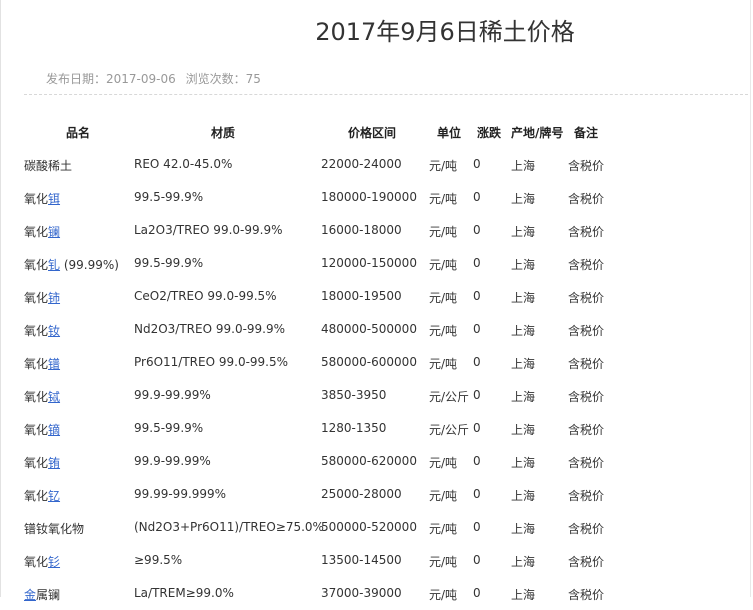 The width and height of the screenshot is (753, 610). I want to click on material-cell: 99.99-99.999%, so click(180, 494).